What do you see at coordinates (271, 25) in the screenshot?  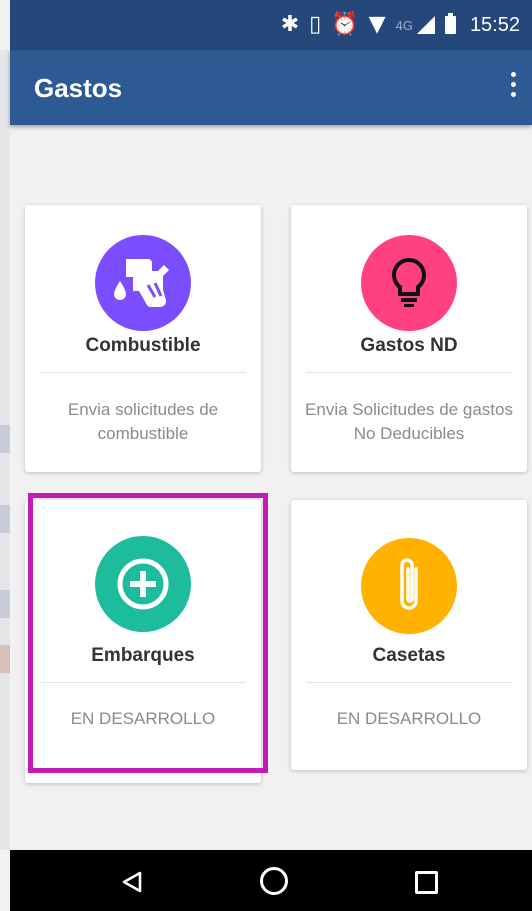 I see `status-bar: ✱ ▯ ⏰ ▼ 4G 15:52` at bounding box center [271, 25].